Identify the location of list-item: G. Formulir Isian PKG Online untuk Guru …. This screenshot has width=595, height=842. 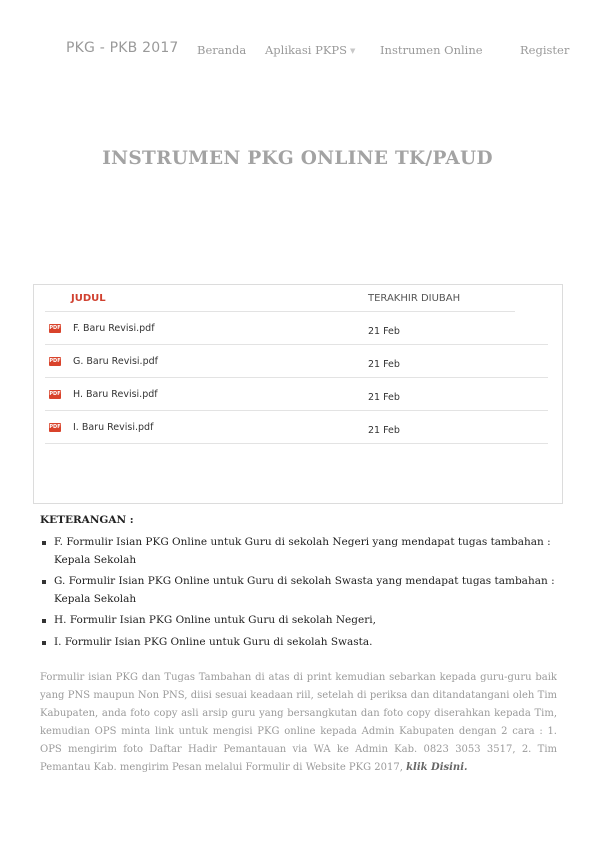
(300, 590).